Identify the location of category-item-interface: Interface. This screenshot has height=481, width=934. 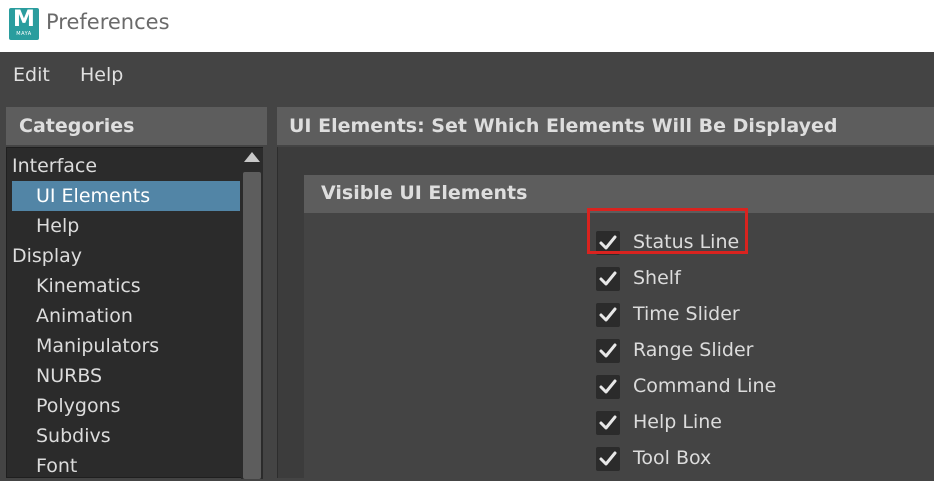
(126, 166).